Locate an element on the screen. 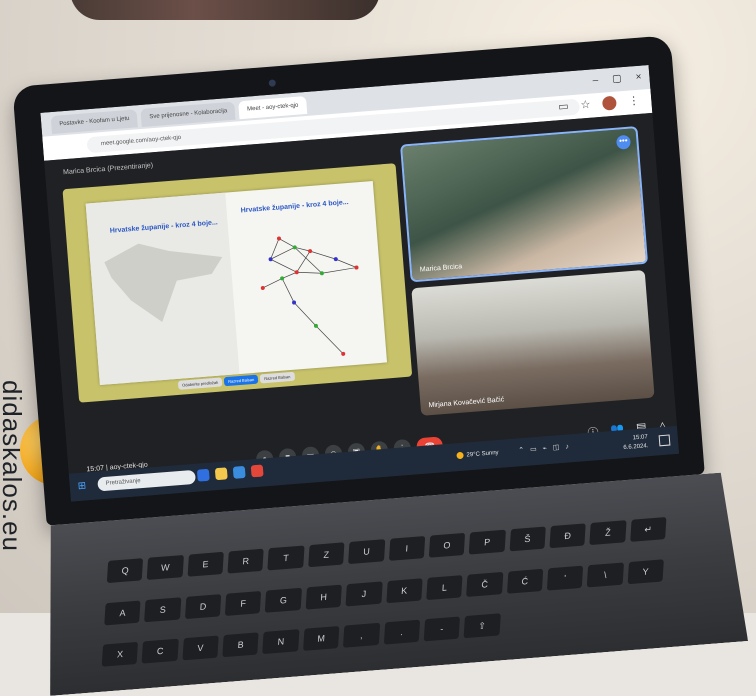 The width and height of the screenshot is (756, 696). minimize-button: – is located at coordinates (595, 80).